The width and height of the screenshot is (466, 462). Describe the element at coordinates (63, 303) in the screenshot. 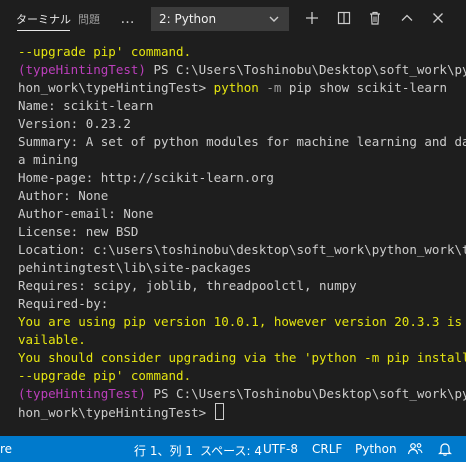

I see `terminal-text: Required-by:` at that location.